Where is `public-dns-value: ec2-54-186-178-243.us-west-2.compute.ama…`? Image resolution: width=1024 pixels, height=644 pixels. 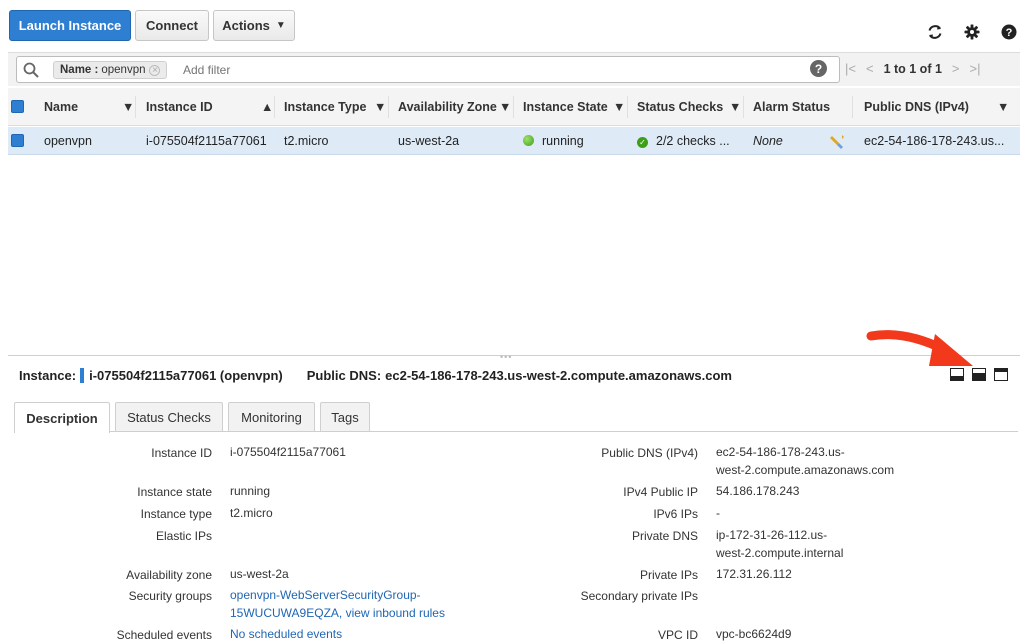 public-dns-value: ec2-54-186-178-243.us-west-2.compute.ama… is located at coordinates (558, 375).